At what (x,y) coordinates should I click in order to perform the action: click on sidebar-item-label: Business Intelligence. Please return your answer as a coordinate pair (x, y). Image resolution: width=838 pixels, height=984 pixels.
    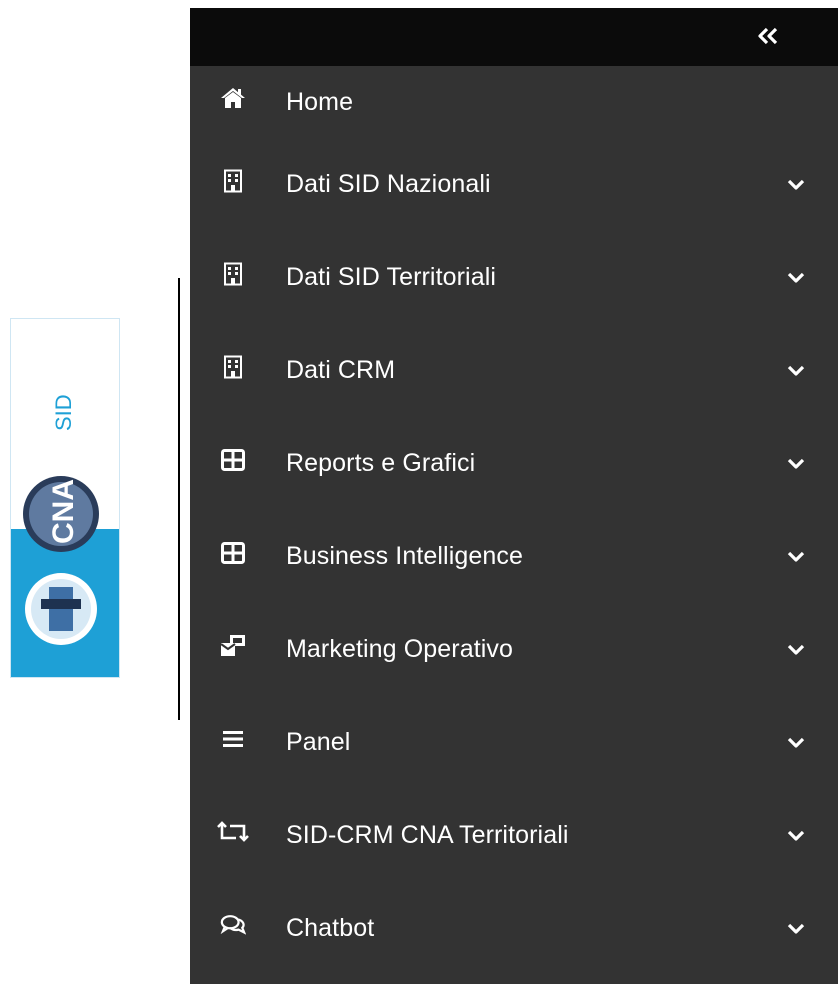
    Looking at the image, I should click on (404, 556).